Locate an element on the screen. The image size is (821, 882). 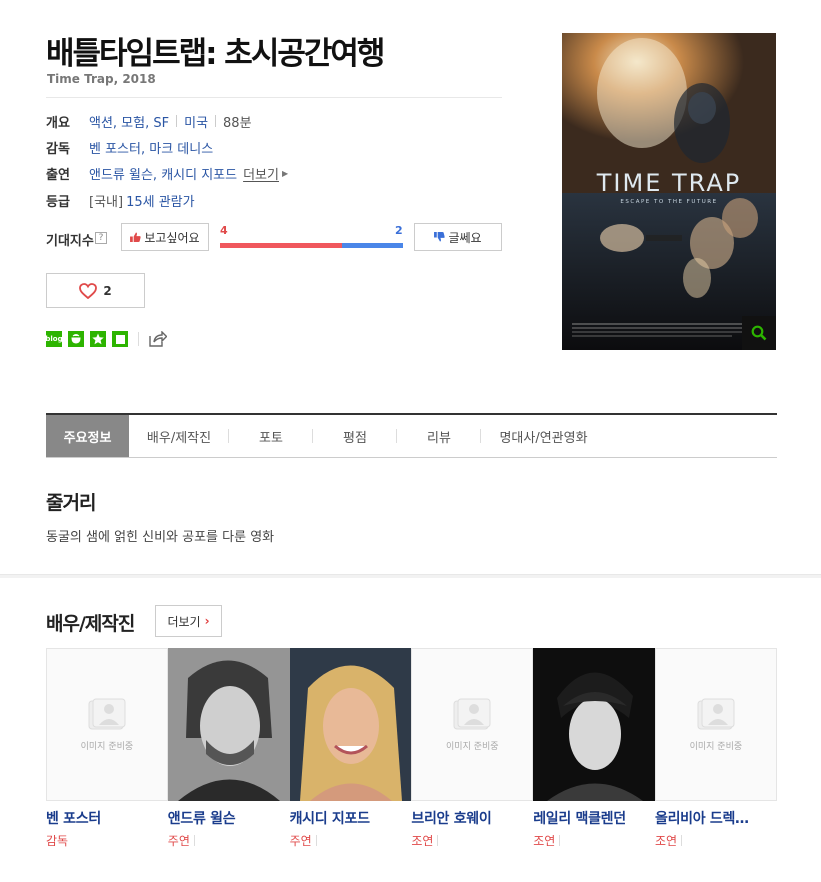
help-icon: ? is located at coordinates (101, 238).